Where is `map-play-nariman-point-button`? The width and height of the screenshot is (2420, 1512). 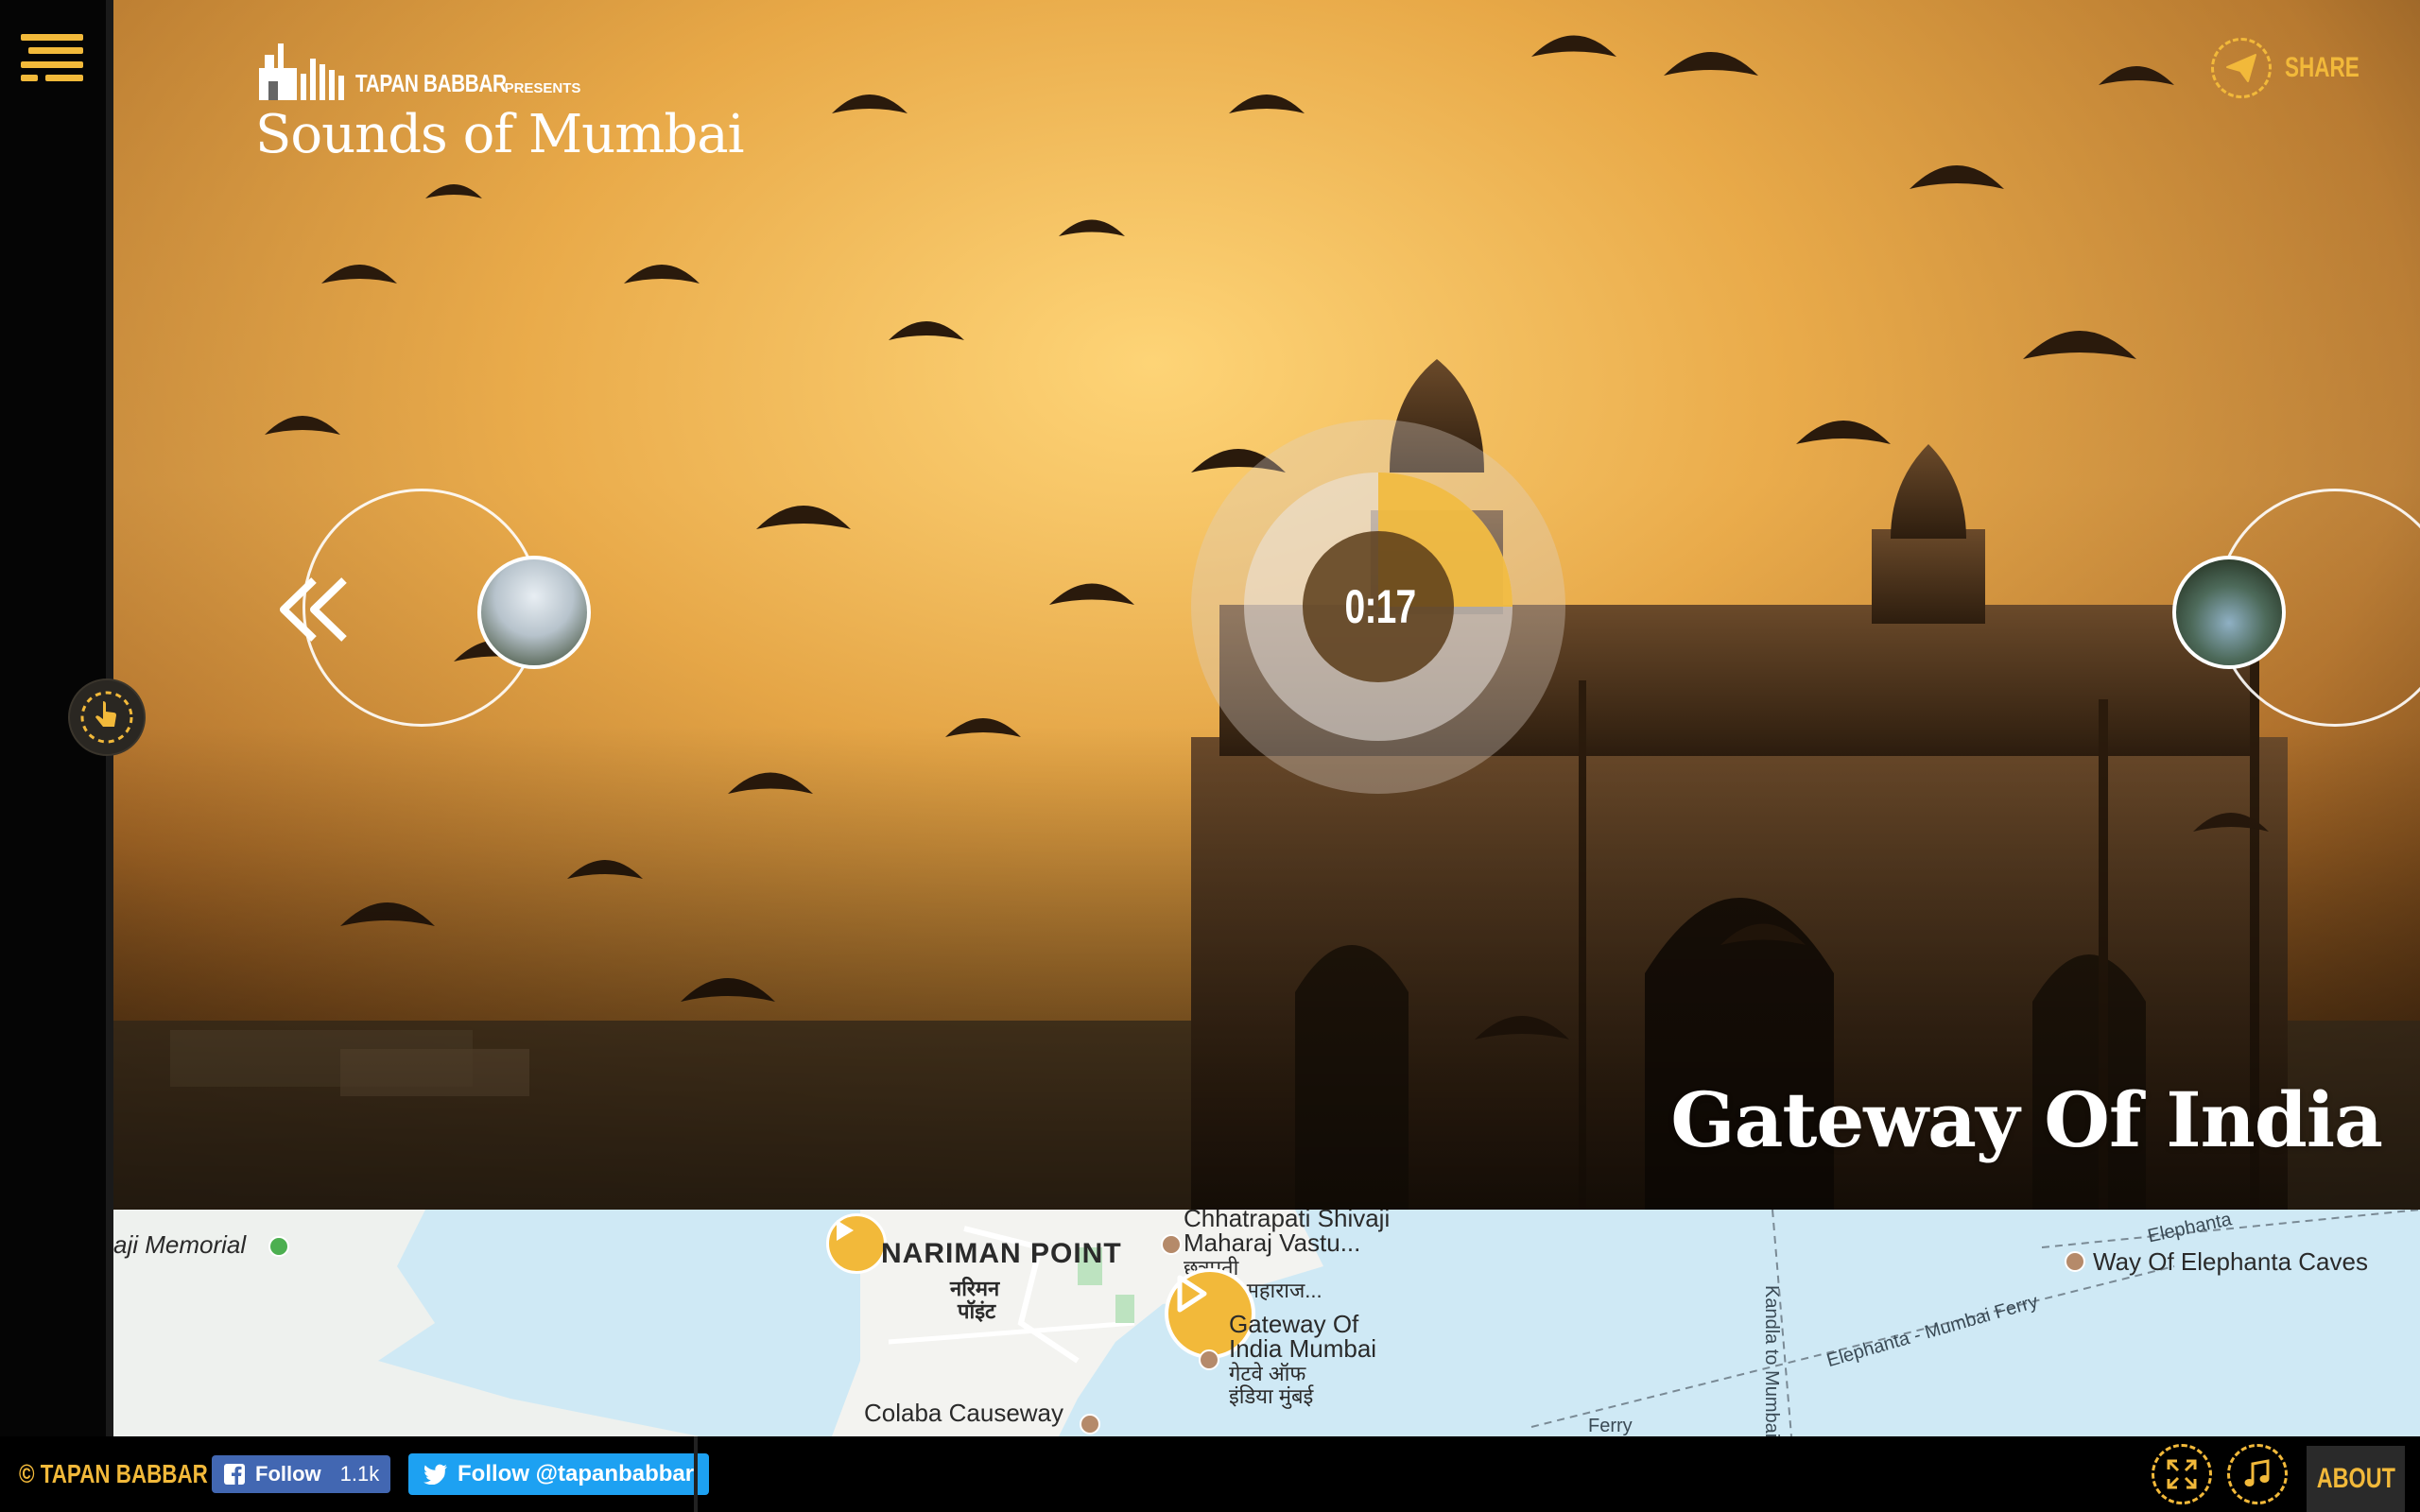 map-play-nariman-point-button is located at coordinates (856, 1243).